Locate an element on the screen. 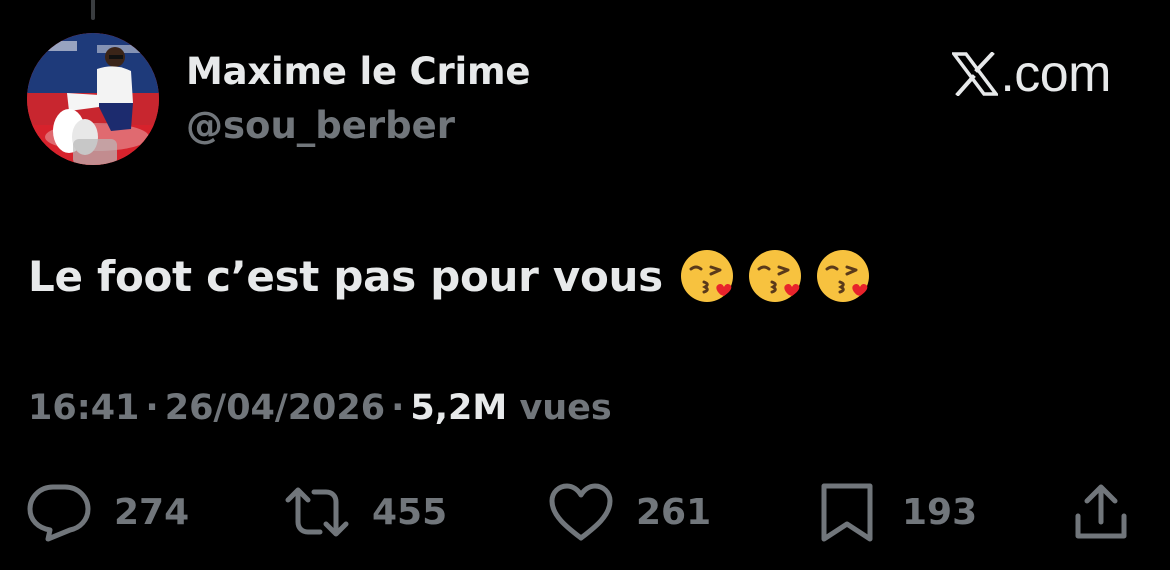 The width and height of the screenshot is (1170, 570). heart-icon is located at coordinates (581, 512).